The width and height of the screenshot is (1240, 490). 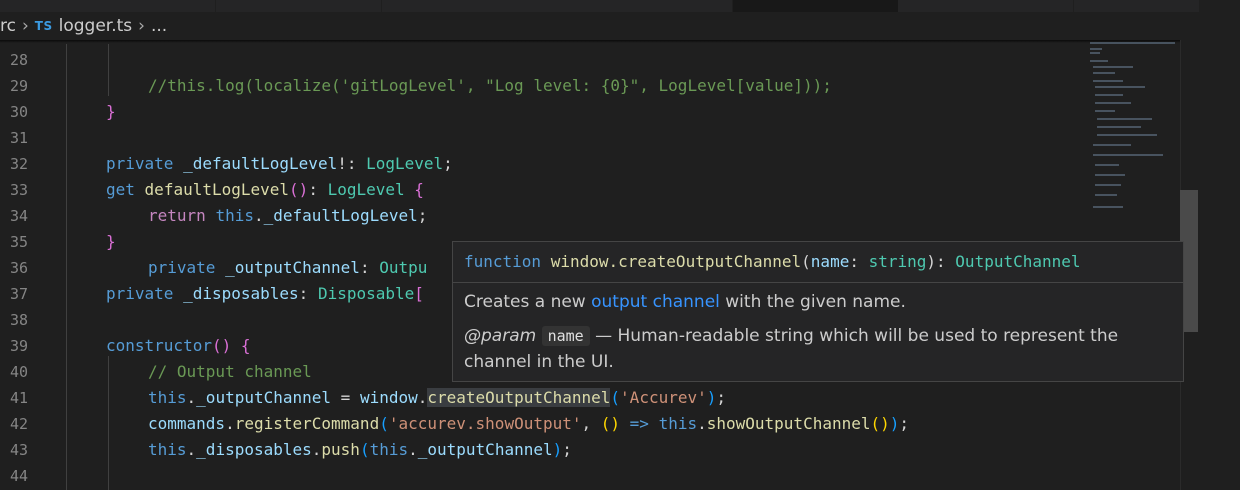 What do you see at coordinates (230, 371) in the screenshot?
I see `code-line-40: // Output channel` at bounding box center [230, 371].